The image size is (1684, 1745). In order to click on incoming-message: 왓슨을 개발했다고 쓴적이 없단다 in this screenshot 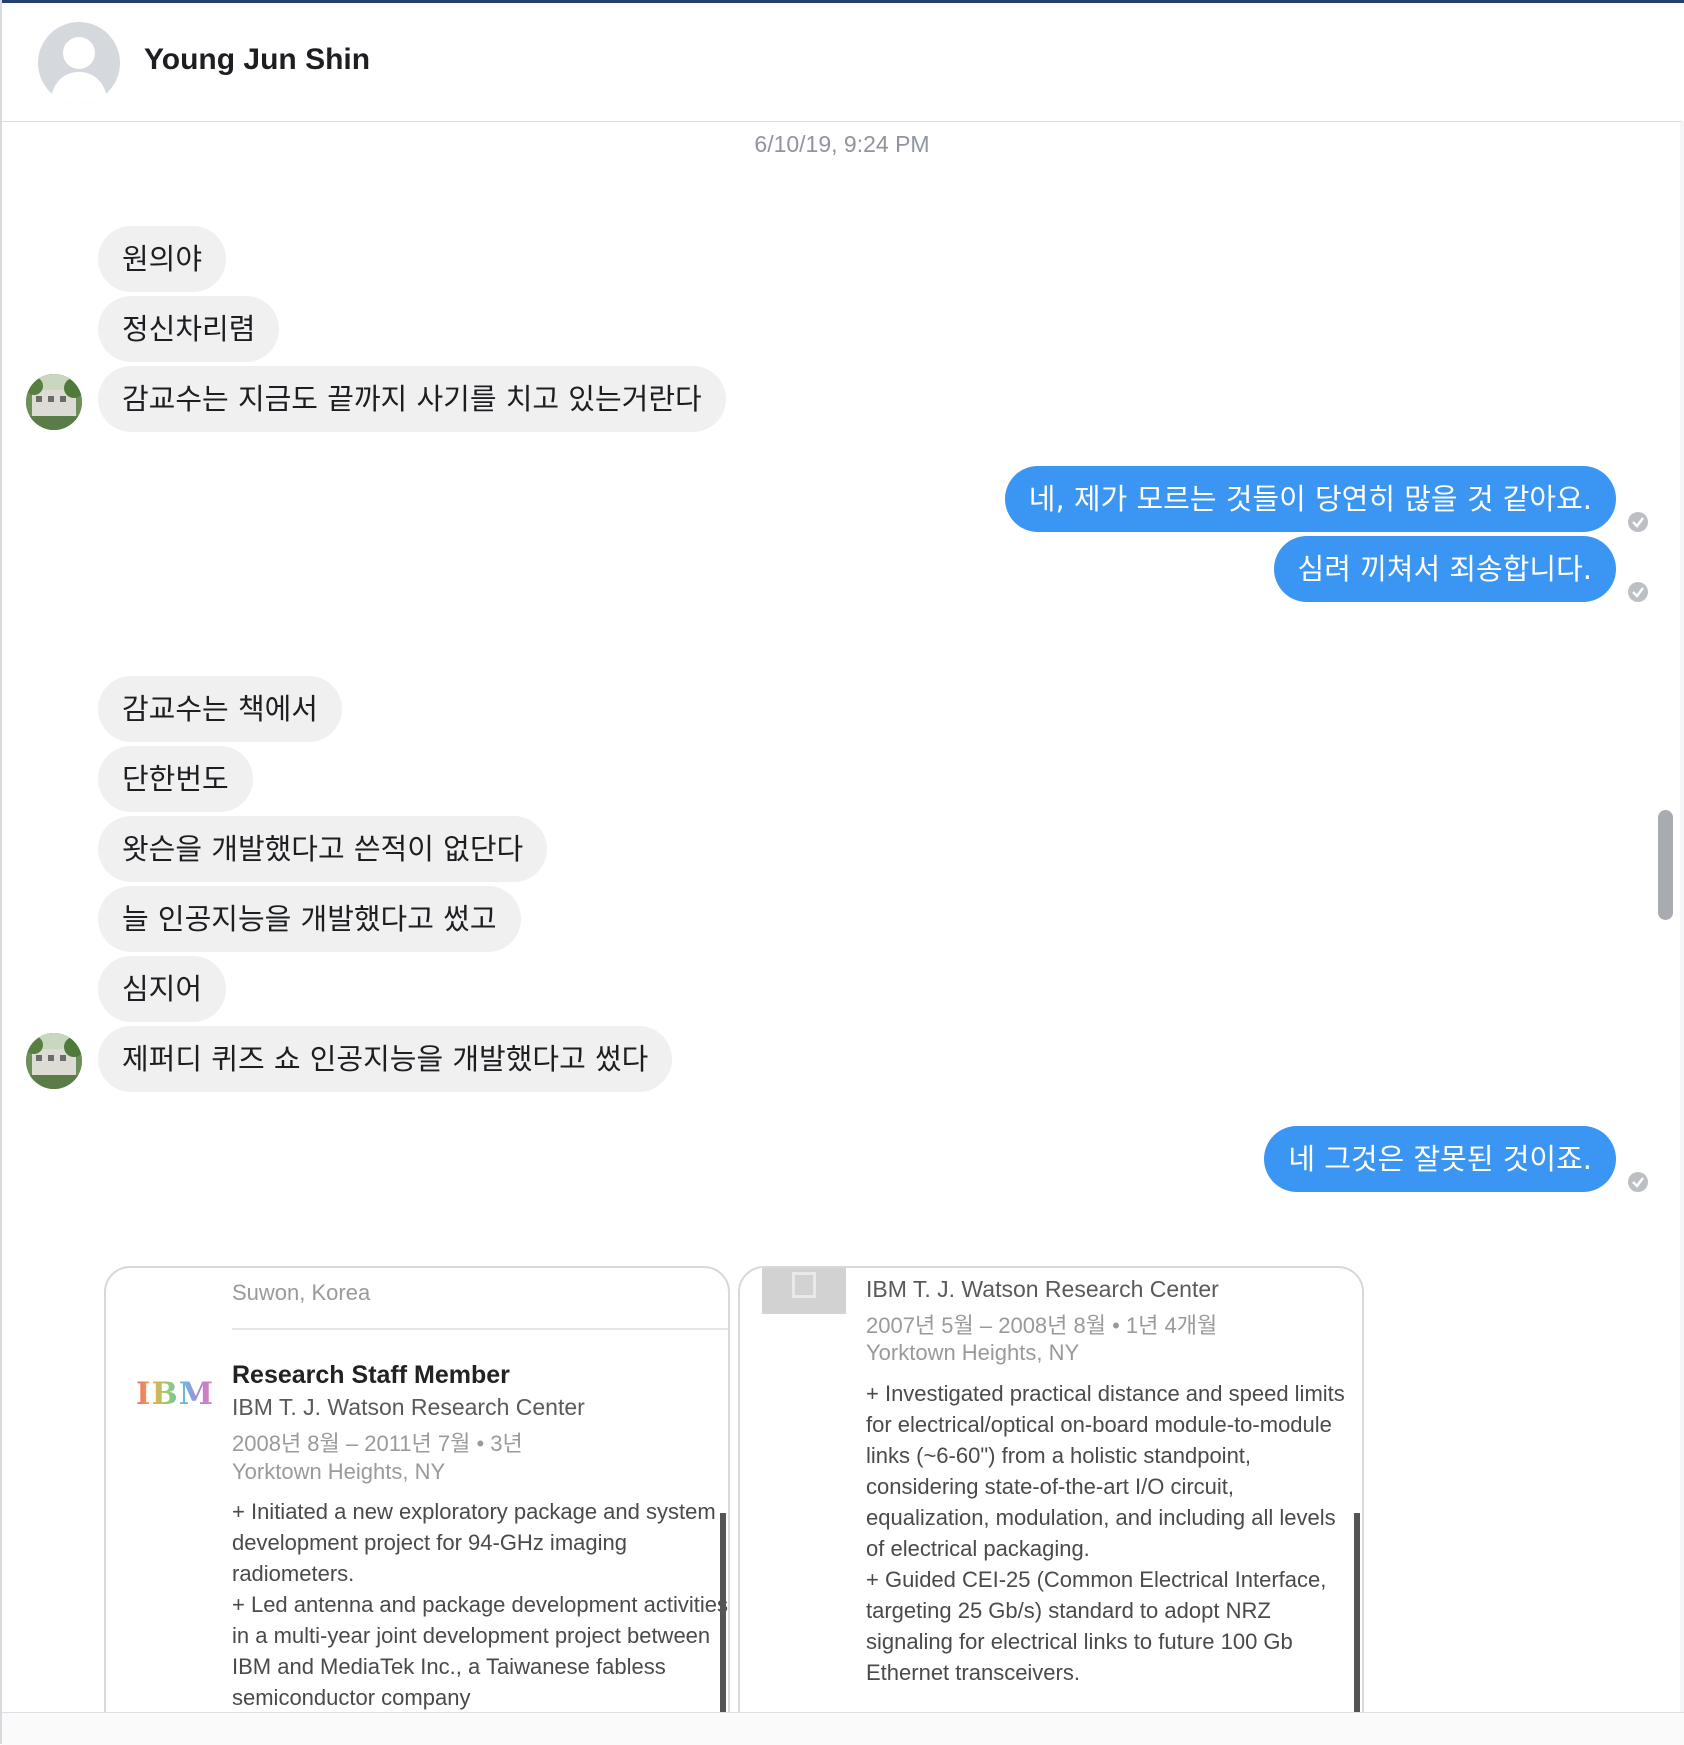, I will do `click(323, 849)`.